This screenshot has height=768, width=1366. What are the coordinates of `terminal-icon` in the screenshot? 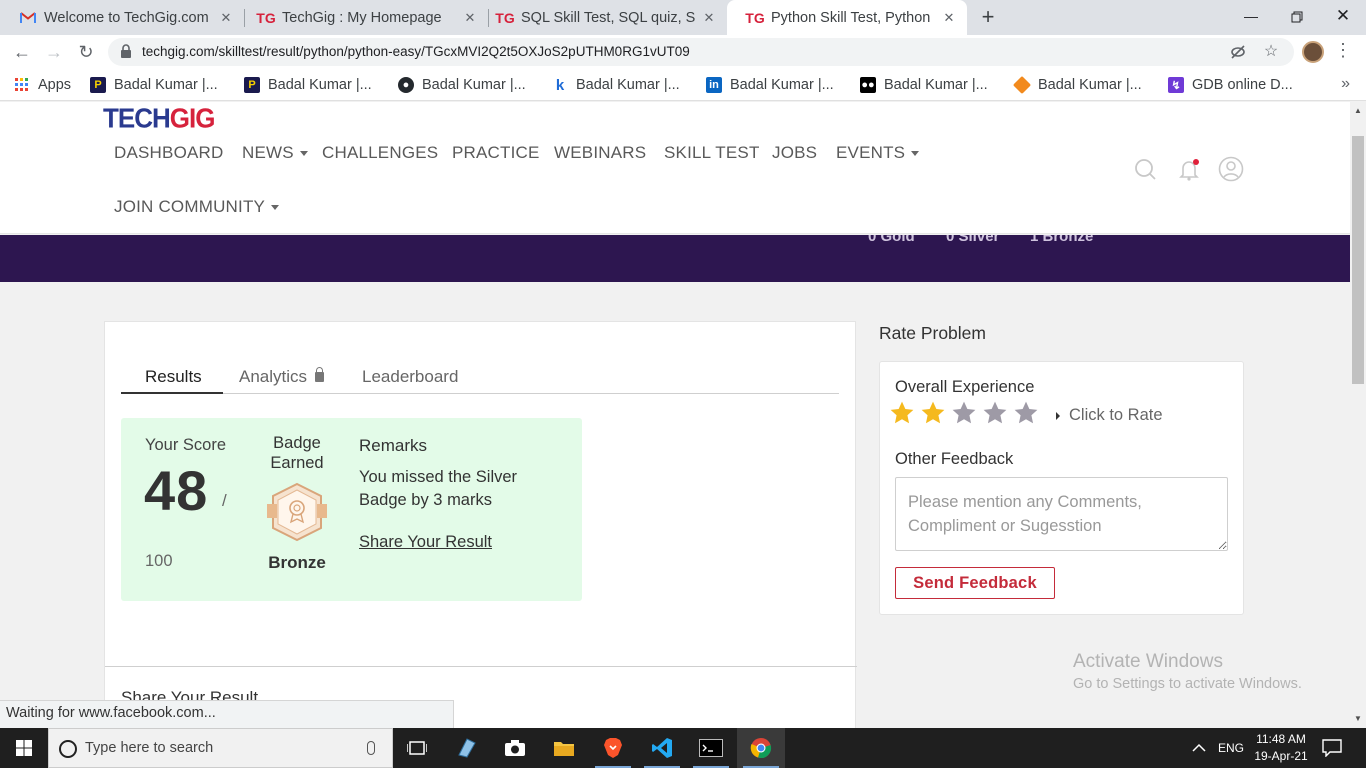 It's located at (711, 748).